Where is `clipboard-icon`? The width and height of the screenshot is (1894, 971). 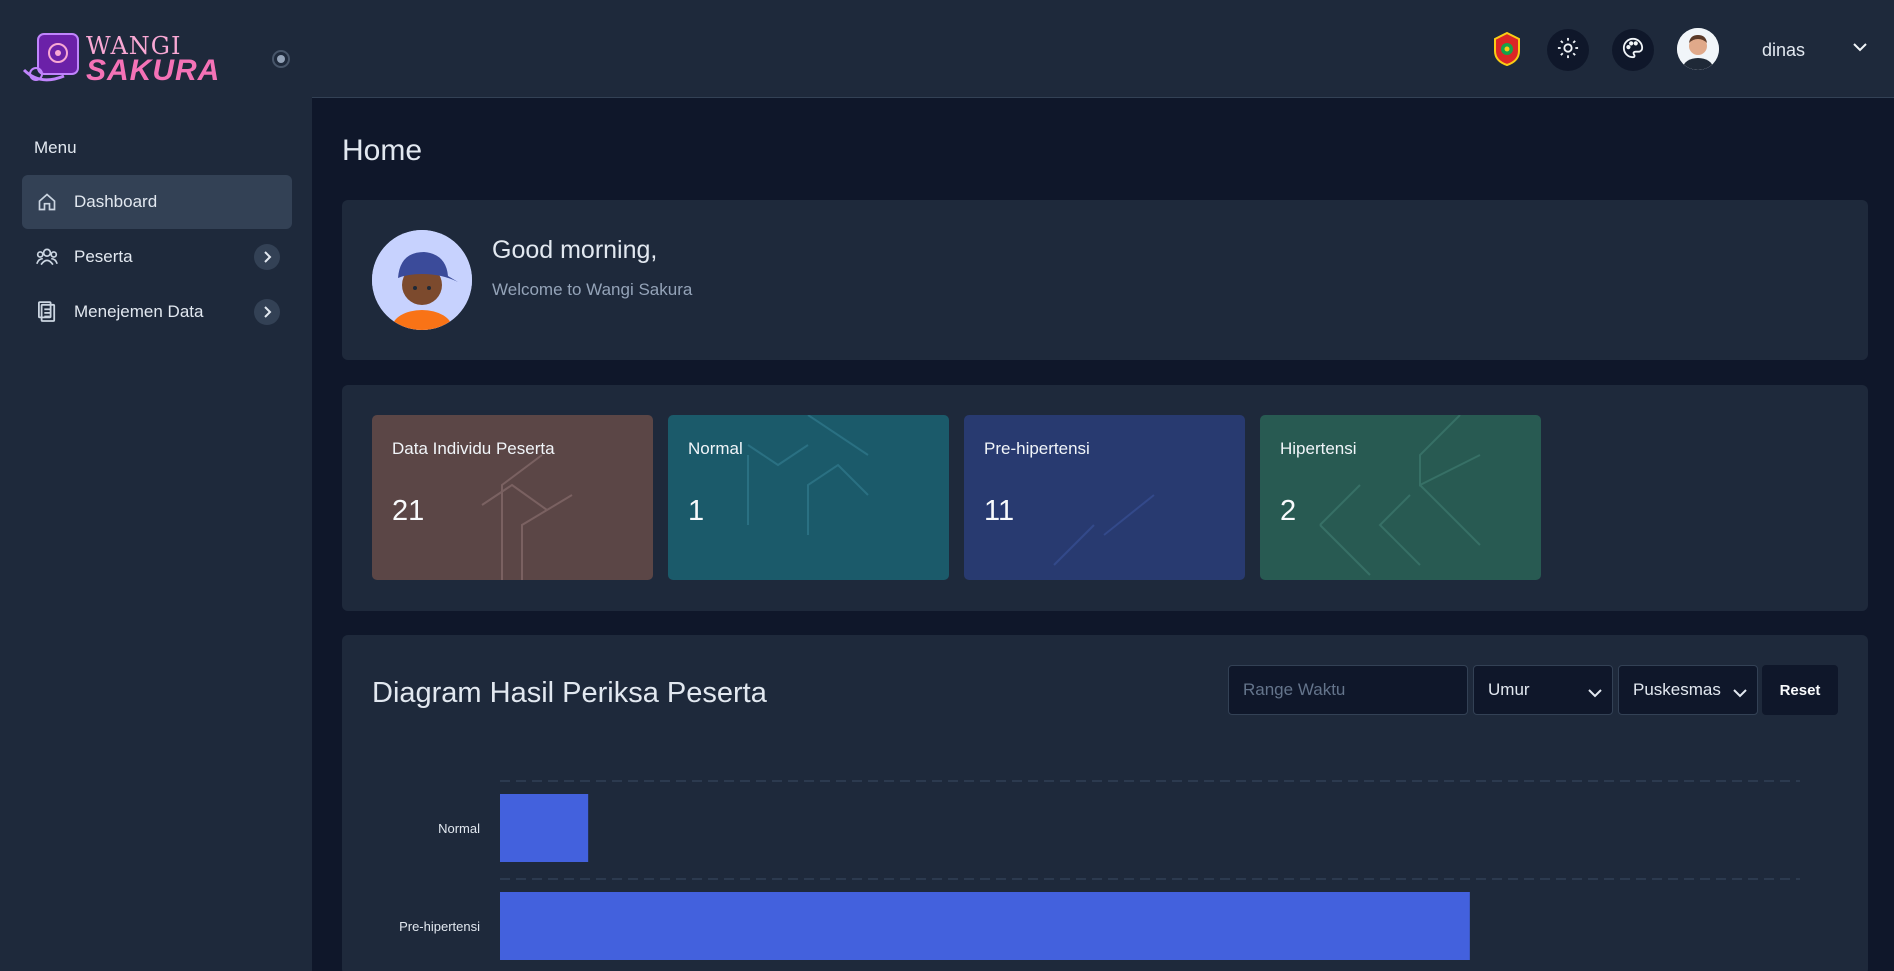 clipboard-icon is located at coordinates (47, 312).